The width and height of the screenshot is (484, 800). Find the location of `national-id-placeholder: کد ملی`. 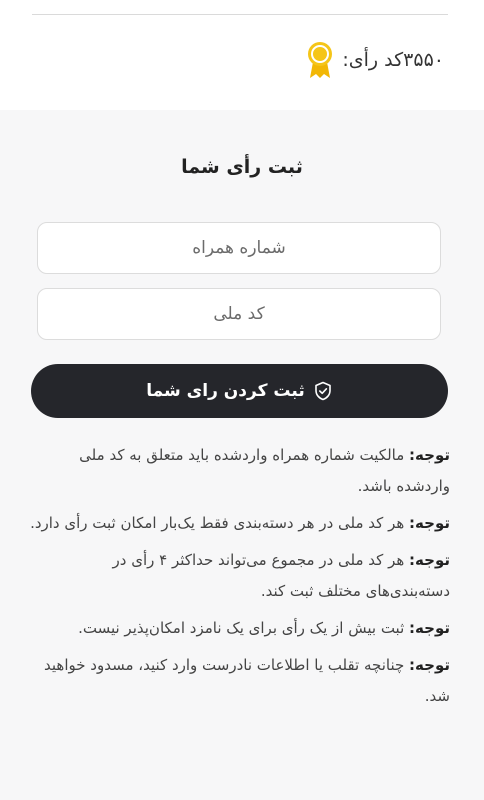

national-id-placeholder: کد ملی is located at coordinates (239, 314).